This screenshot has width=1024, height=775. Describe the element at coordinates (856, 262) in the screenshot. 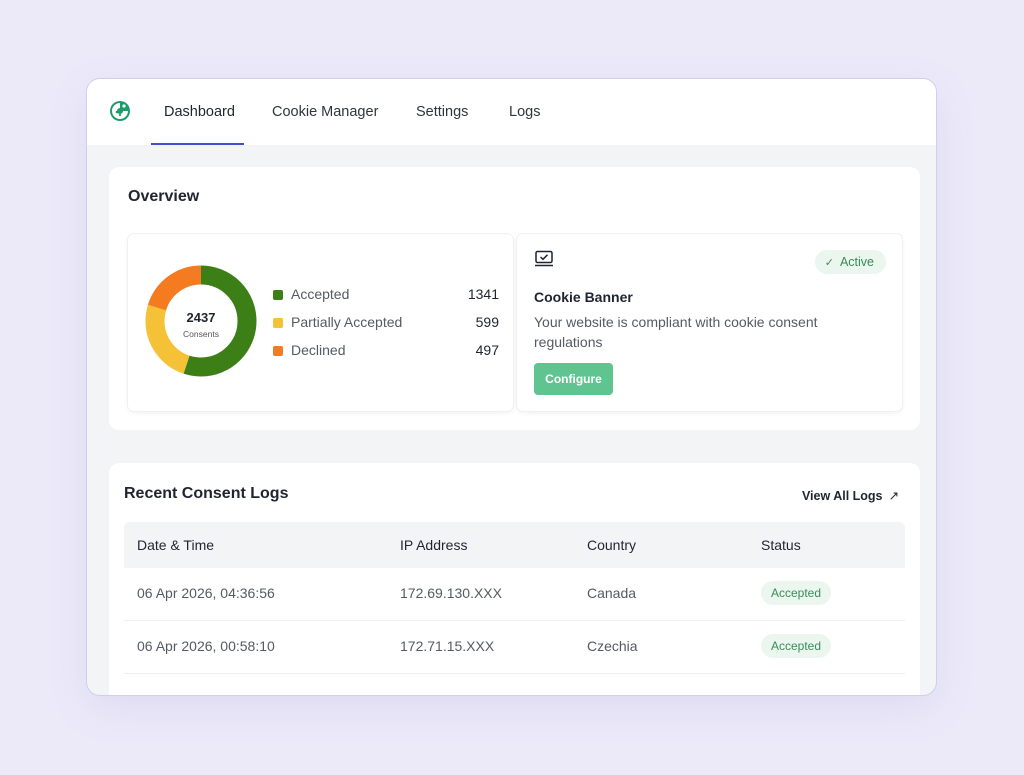

I see `status-badge-label: Active` at that location.